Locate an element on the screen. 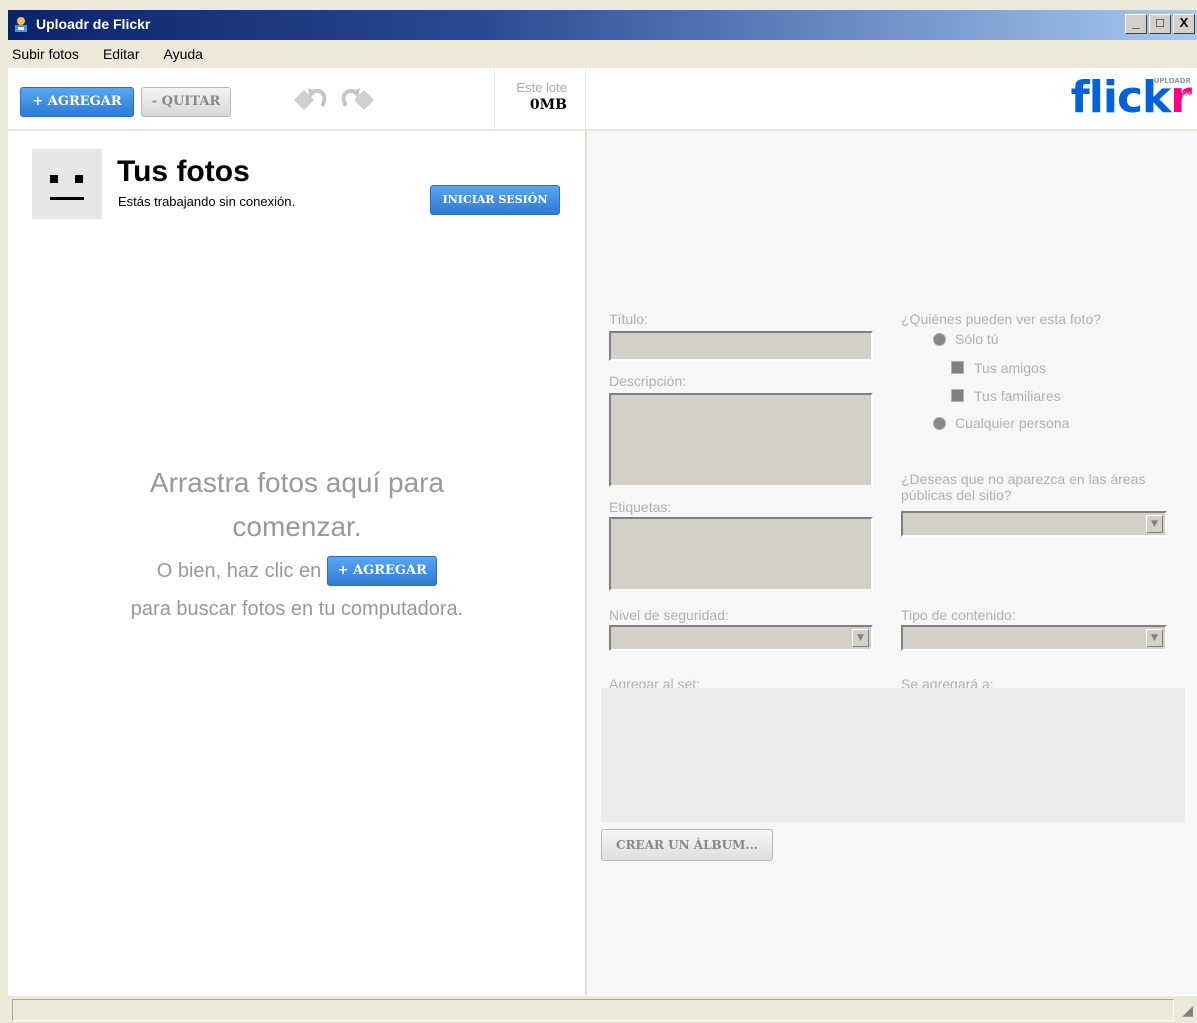 The height and width of the screenshot is (1023, 1197). hide-question-line-2: públicas del sitio? is located at coordinates (956, 495).